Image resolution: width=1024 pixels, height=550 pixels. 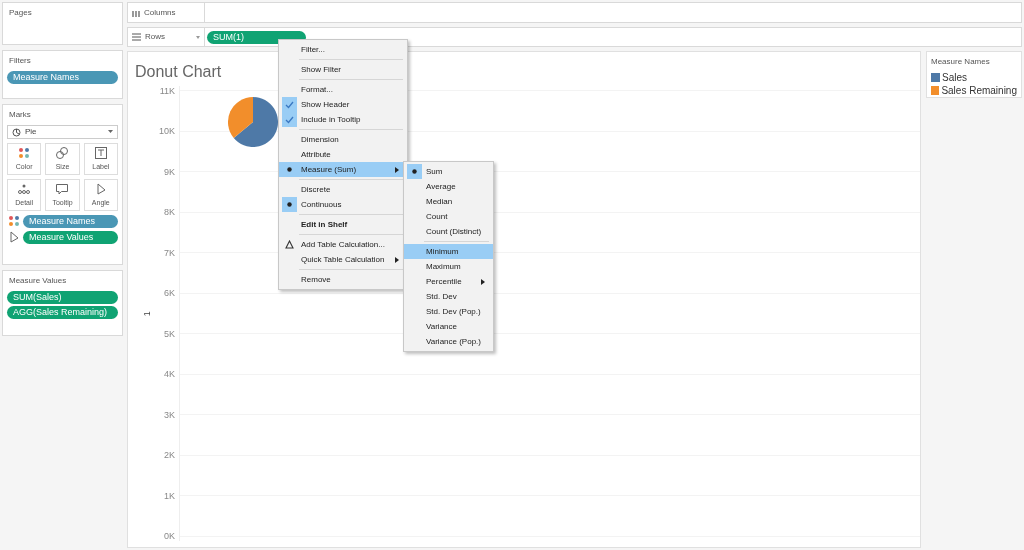 I want to click on menu-item: Sum, so click(x=448, y=171).